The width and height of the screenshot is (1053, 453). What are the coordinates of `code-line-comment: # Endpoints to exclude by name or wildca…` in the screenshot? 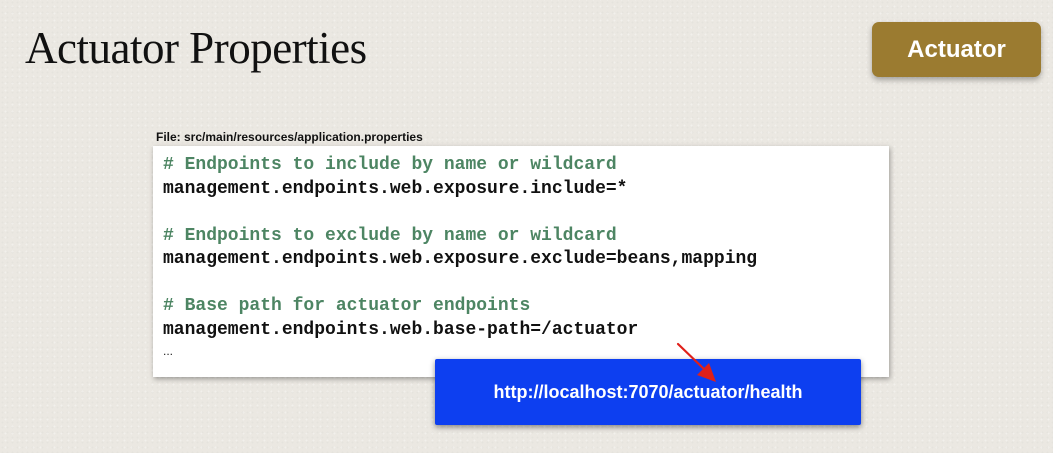 It's located at (390, 235).